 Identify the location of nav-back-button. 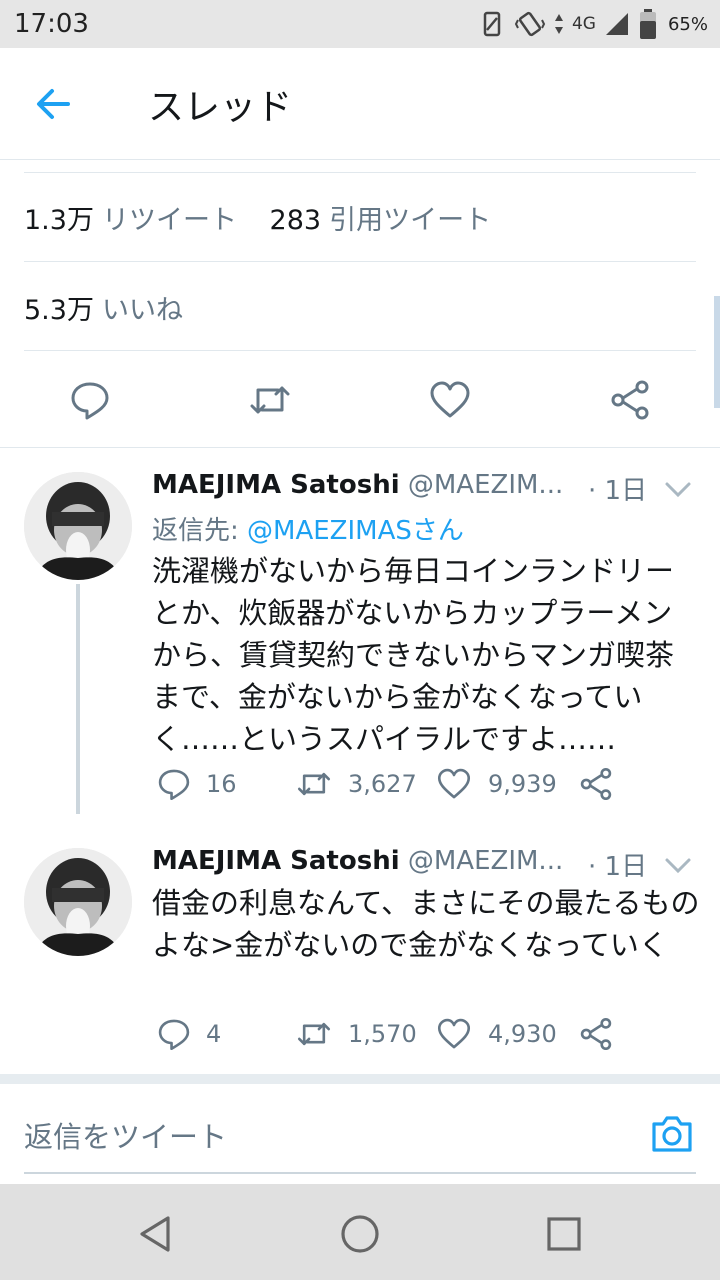
(156, 1234).